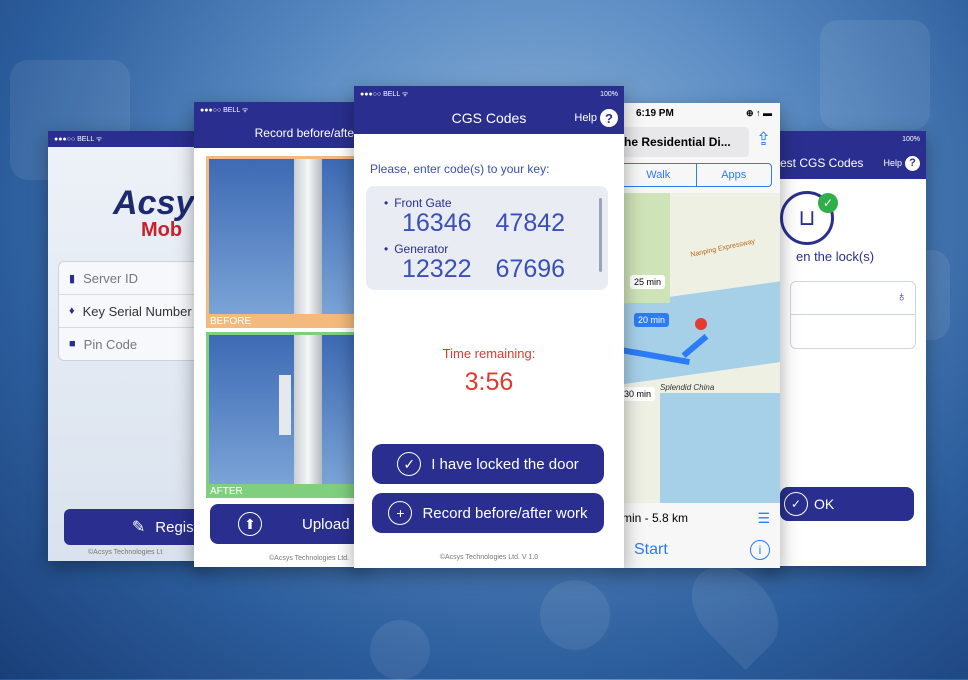  What do you see at coordinates (475, 216) in the screenshot?
I see `code-item: • Front Gate 16346 47842` at bounding box center [475, 216].